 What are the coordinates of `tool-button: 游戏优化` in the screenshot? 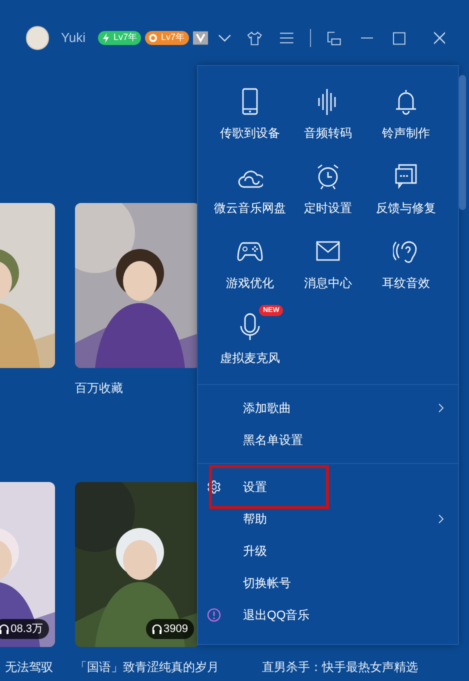 It's located at (250, 261).